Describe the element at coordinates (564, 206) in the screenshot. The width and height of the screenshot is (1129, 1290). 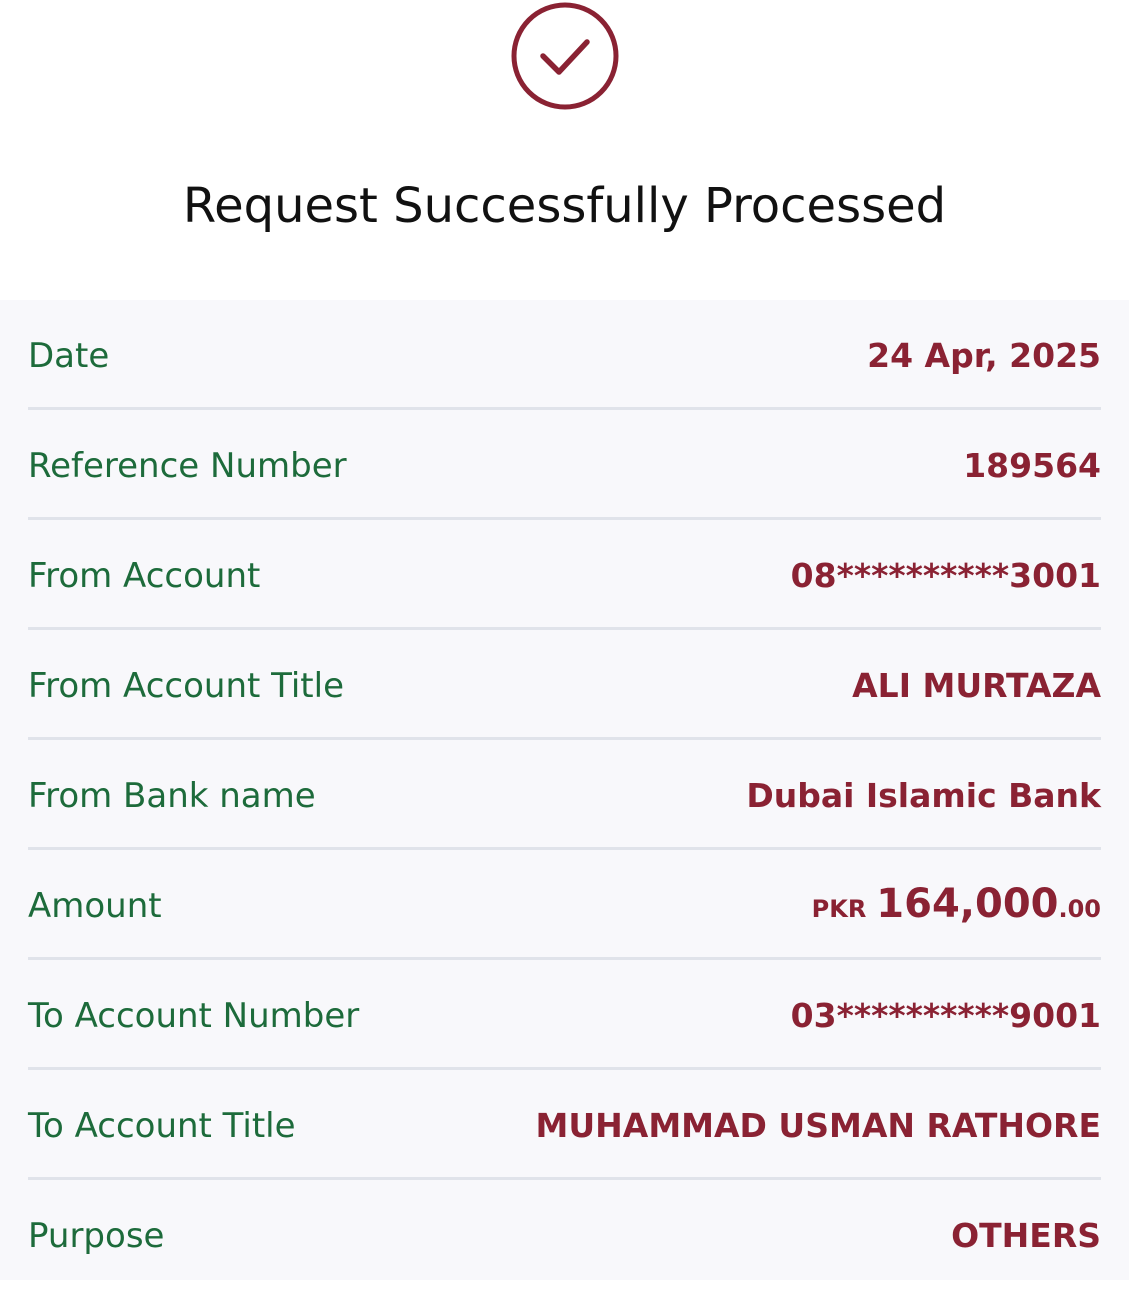
I see `page-title: Request Successfully Processed` at that location.